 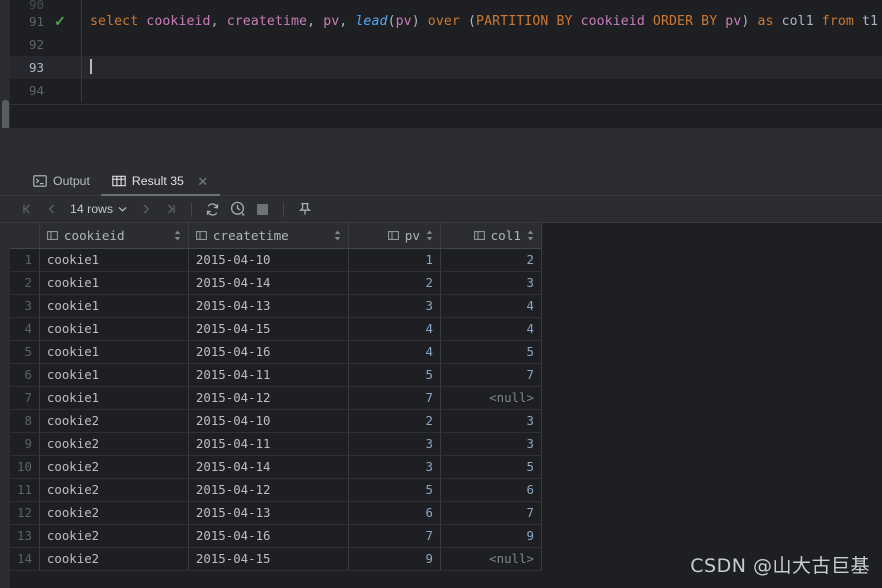 I want to click on cell-pv: 6, so click(x=394, y=513).